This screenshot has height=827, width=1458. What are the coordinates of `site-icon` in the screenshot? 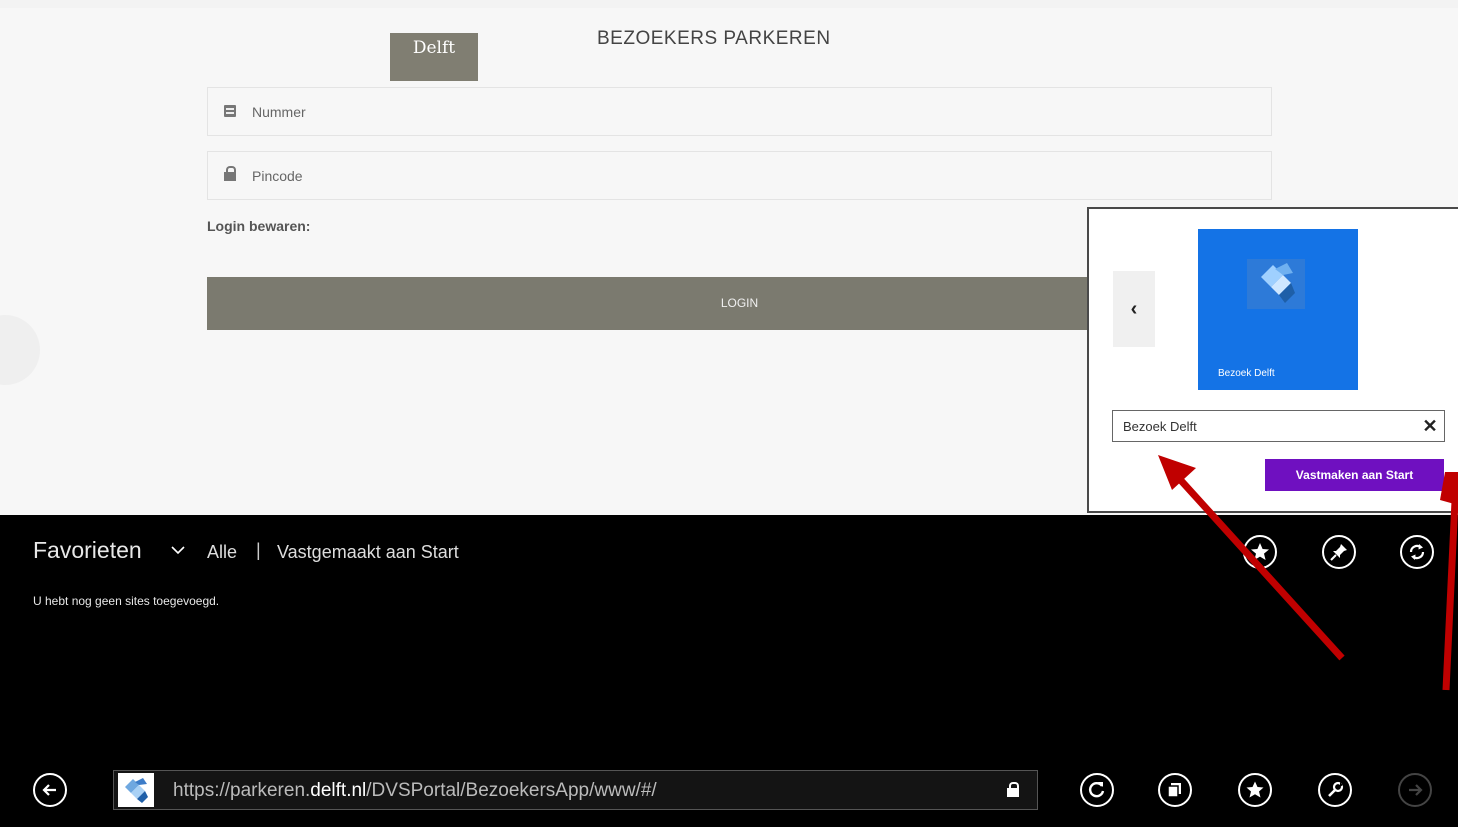 It's located at (1276, 284).